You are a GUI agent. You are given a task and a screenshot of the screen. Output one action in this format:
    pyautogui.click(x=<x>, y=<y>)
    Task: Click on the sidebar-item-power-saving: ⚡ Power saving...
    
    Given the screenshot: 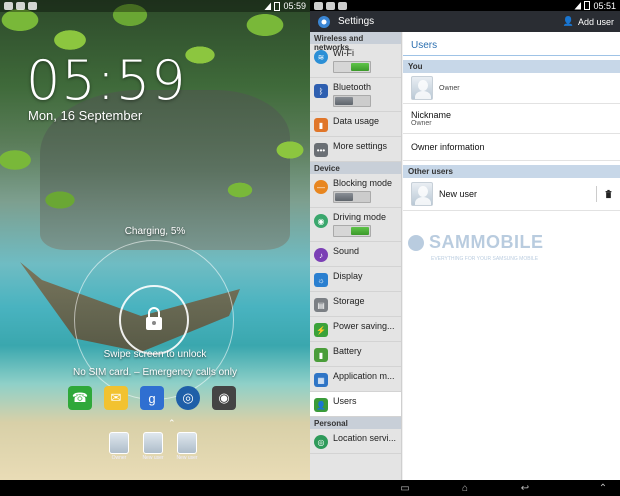 What is the action you would take?
    pyautogui.click(x=355, y=329)
    